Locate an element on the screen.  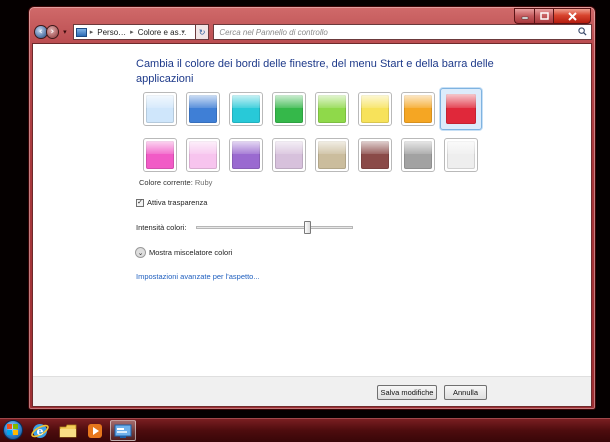
color-swatch-sky is located at coordinates (160, 109).